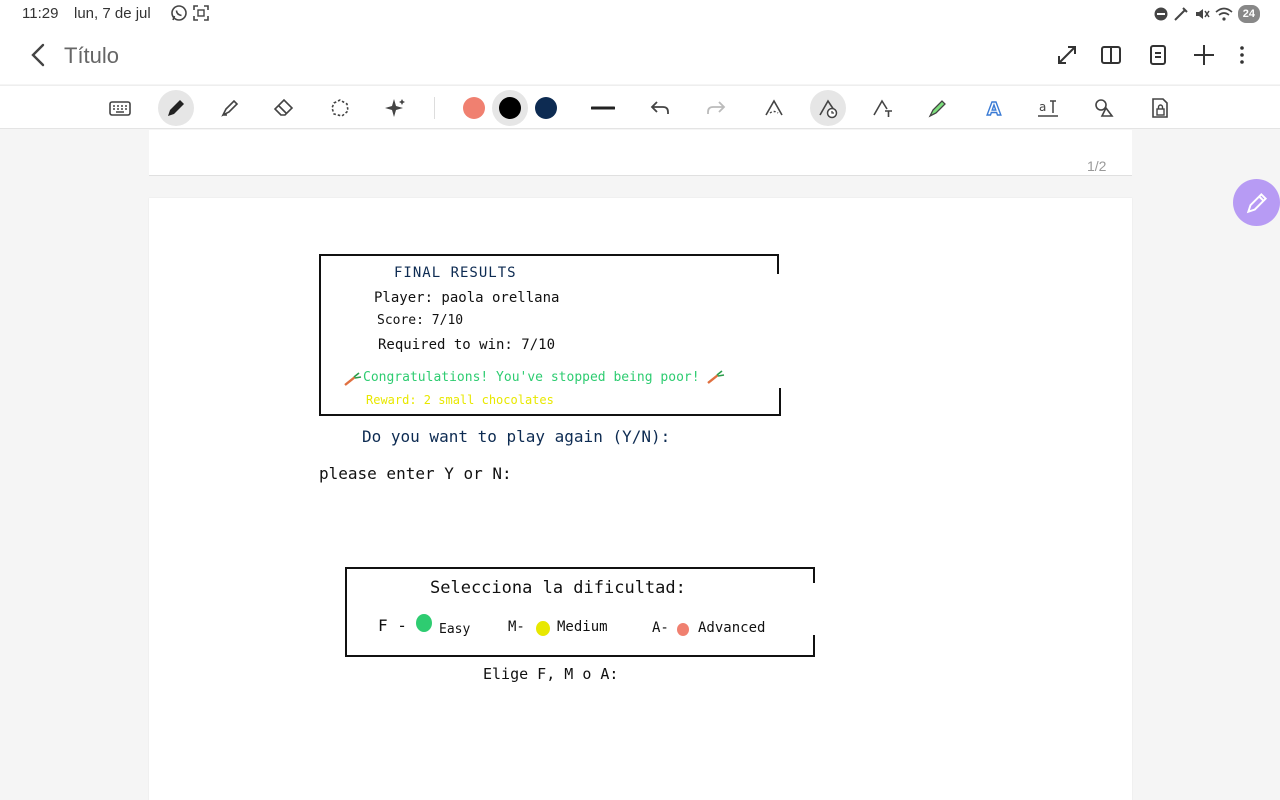 This screenshot has height=800, width=1280. What do you see at coordinates (467, 345) in the screenshot?
I see `required-line: Required to win: 7/10` at bounding box center [467, 345].